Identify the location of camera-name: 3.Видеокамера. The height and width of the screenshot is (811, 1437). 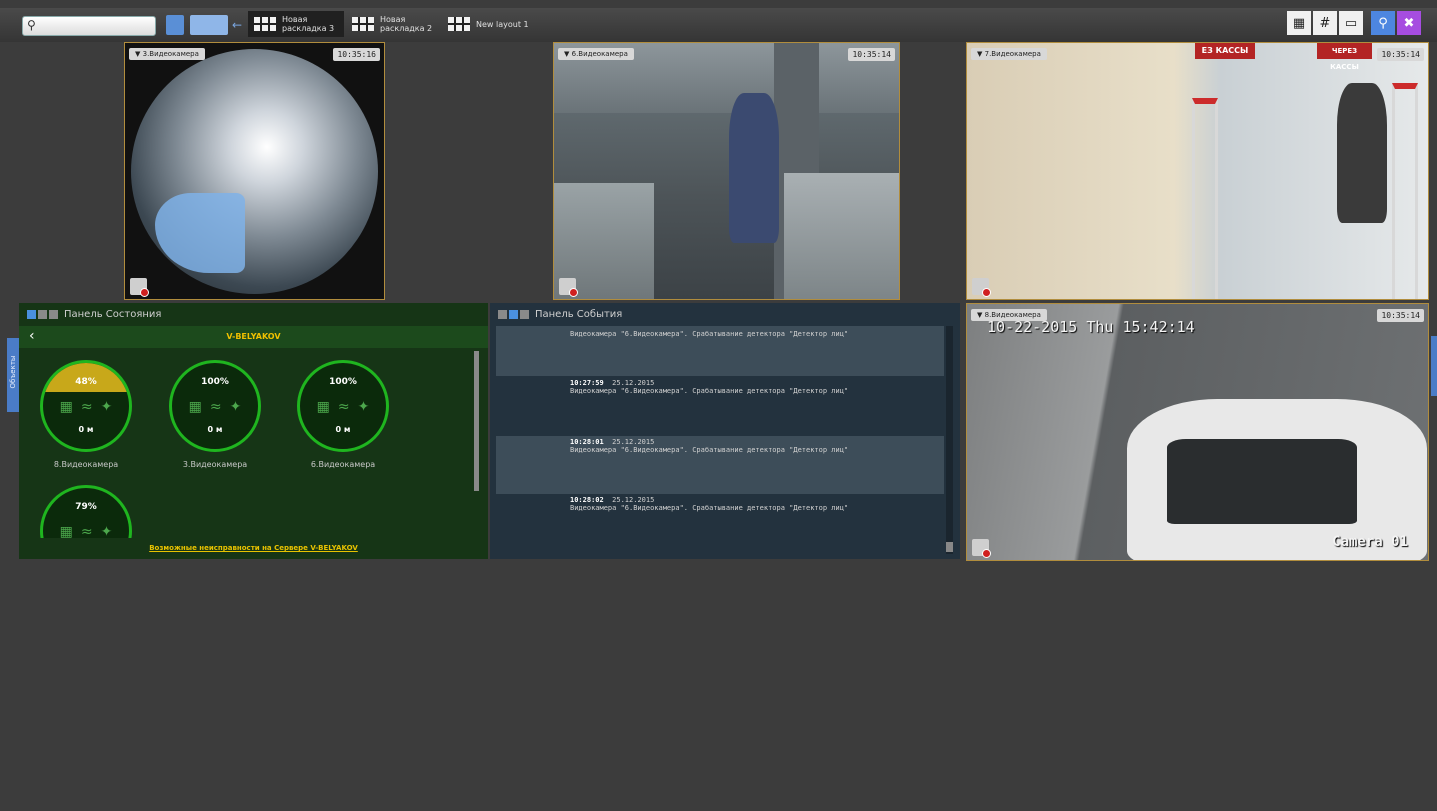
(170, 54).